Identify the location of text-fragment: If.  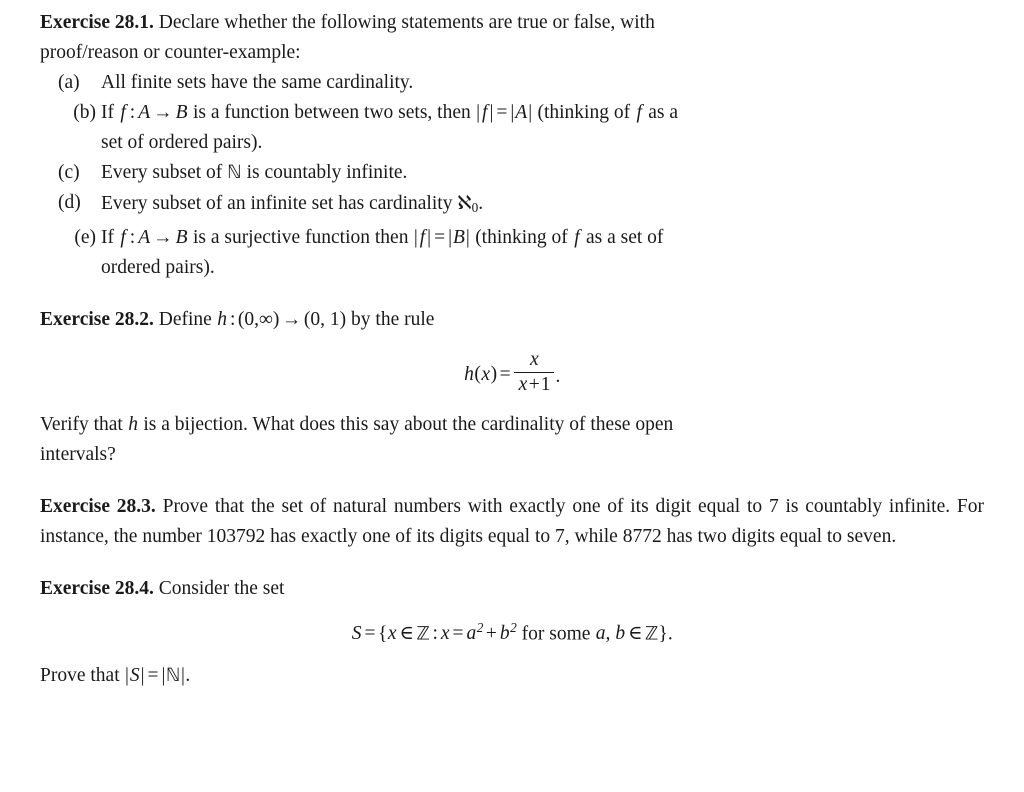
(107, 112).